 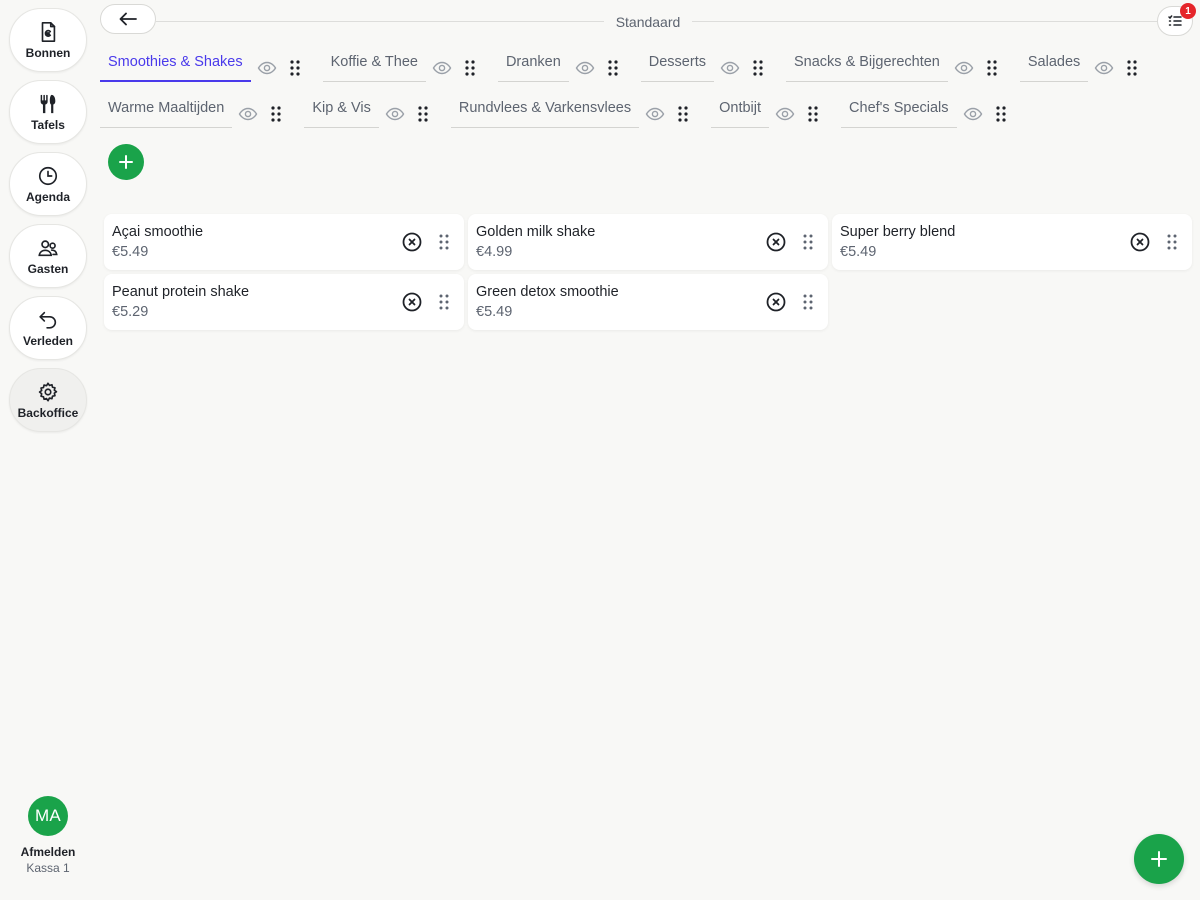 What do you see at coordinates (48, 391) in the screenshot?
I see `gear-icon` at bounding box center [48, 391].